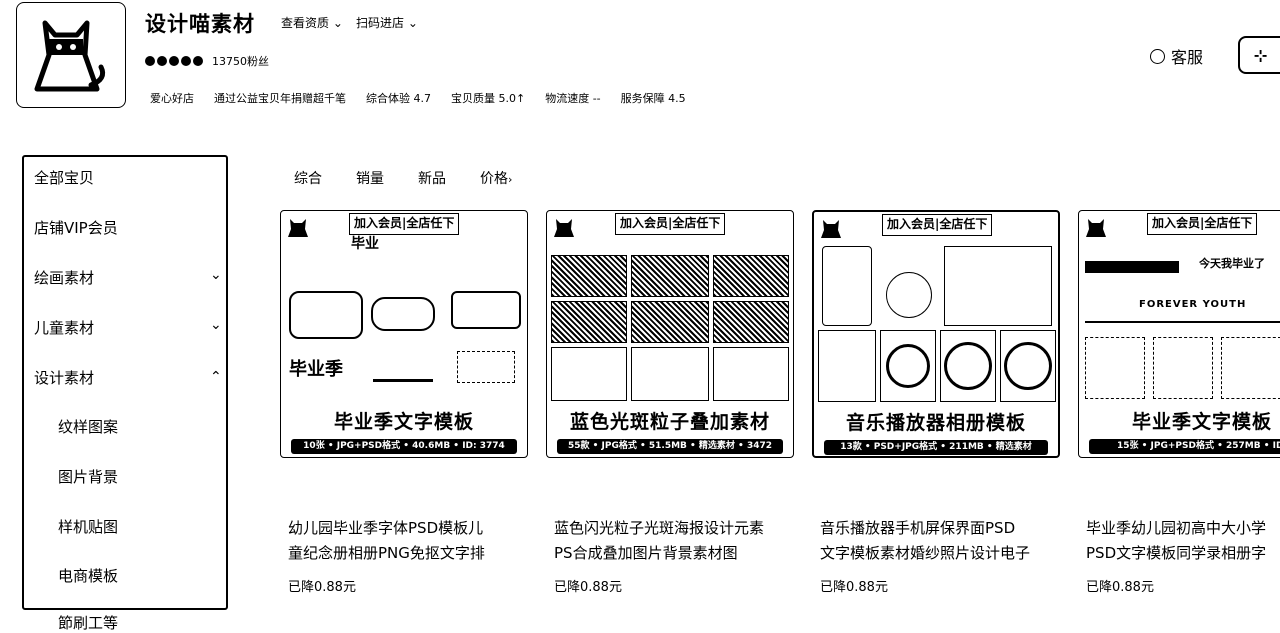 Image resolution: width=1280 pixels, height=633 pixels. What do you see at coordinates (216, 377) in the screenshot?
I see `chevron-up-icon: ⌃` at bounding box center [216, 377].